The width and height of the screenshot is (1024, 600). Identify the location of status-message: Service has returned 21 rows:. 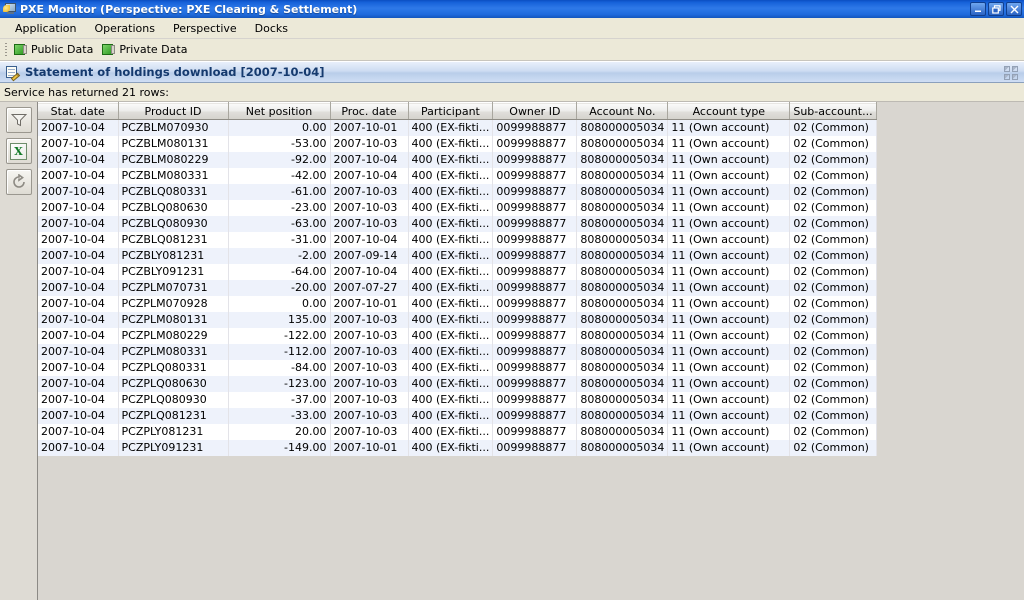
(86, 92).